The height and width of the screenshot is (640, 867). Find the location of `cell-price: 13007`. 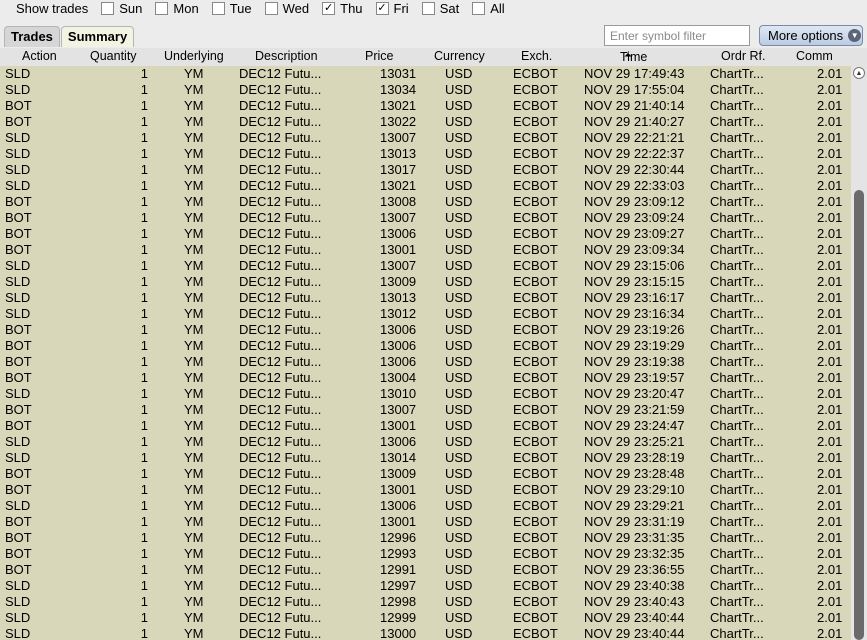

cell-price: 13007 is located at coordinates (398, 137).